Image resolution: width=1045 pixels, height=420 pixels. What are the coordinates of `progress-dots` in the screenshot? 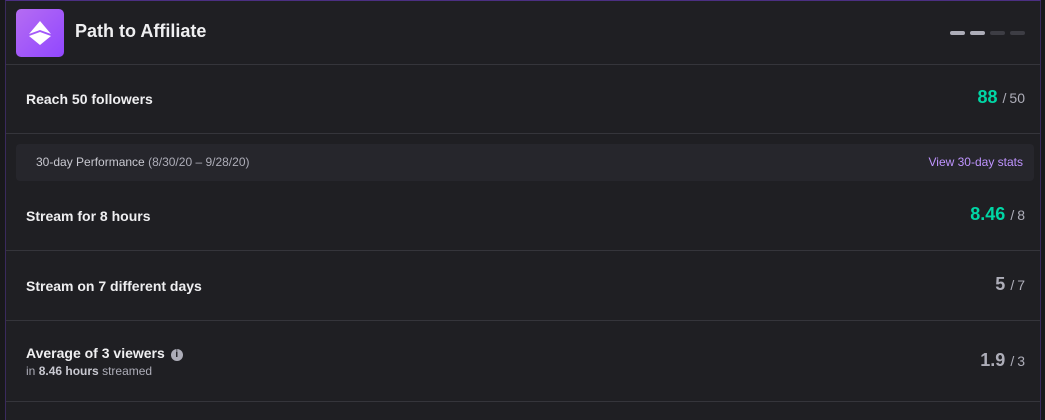 It's located at (985, 33).